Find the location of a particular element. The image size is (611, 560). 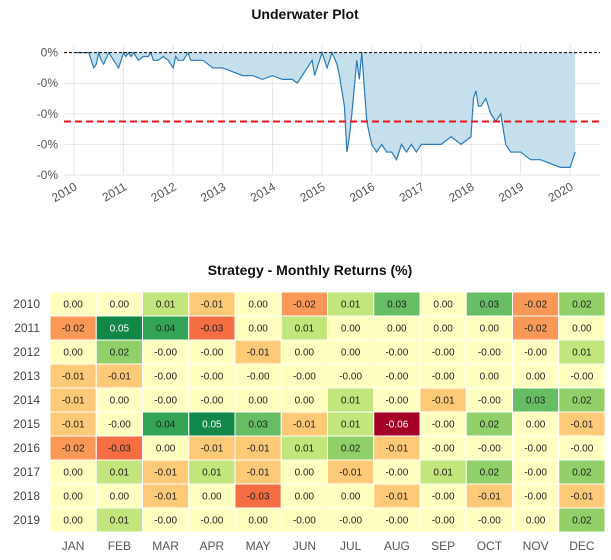

month-label: FEB is located at coordinates (119, 546).